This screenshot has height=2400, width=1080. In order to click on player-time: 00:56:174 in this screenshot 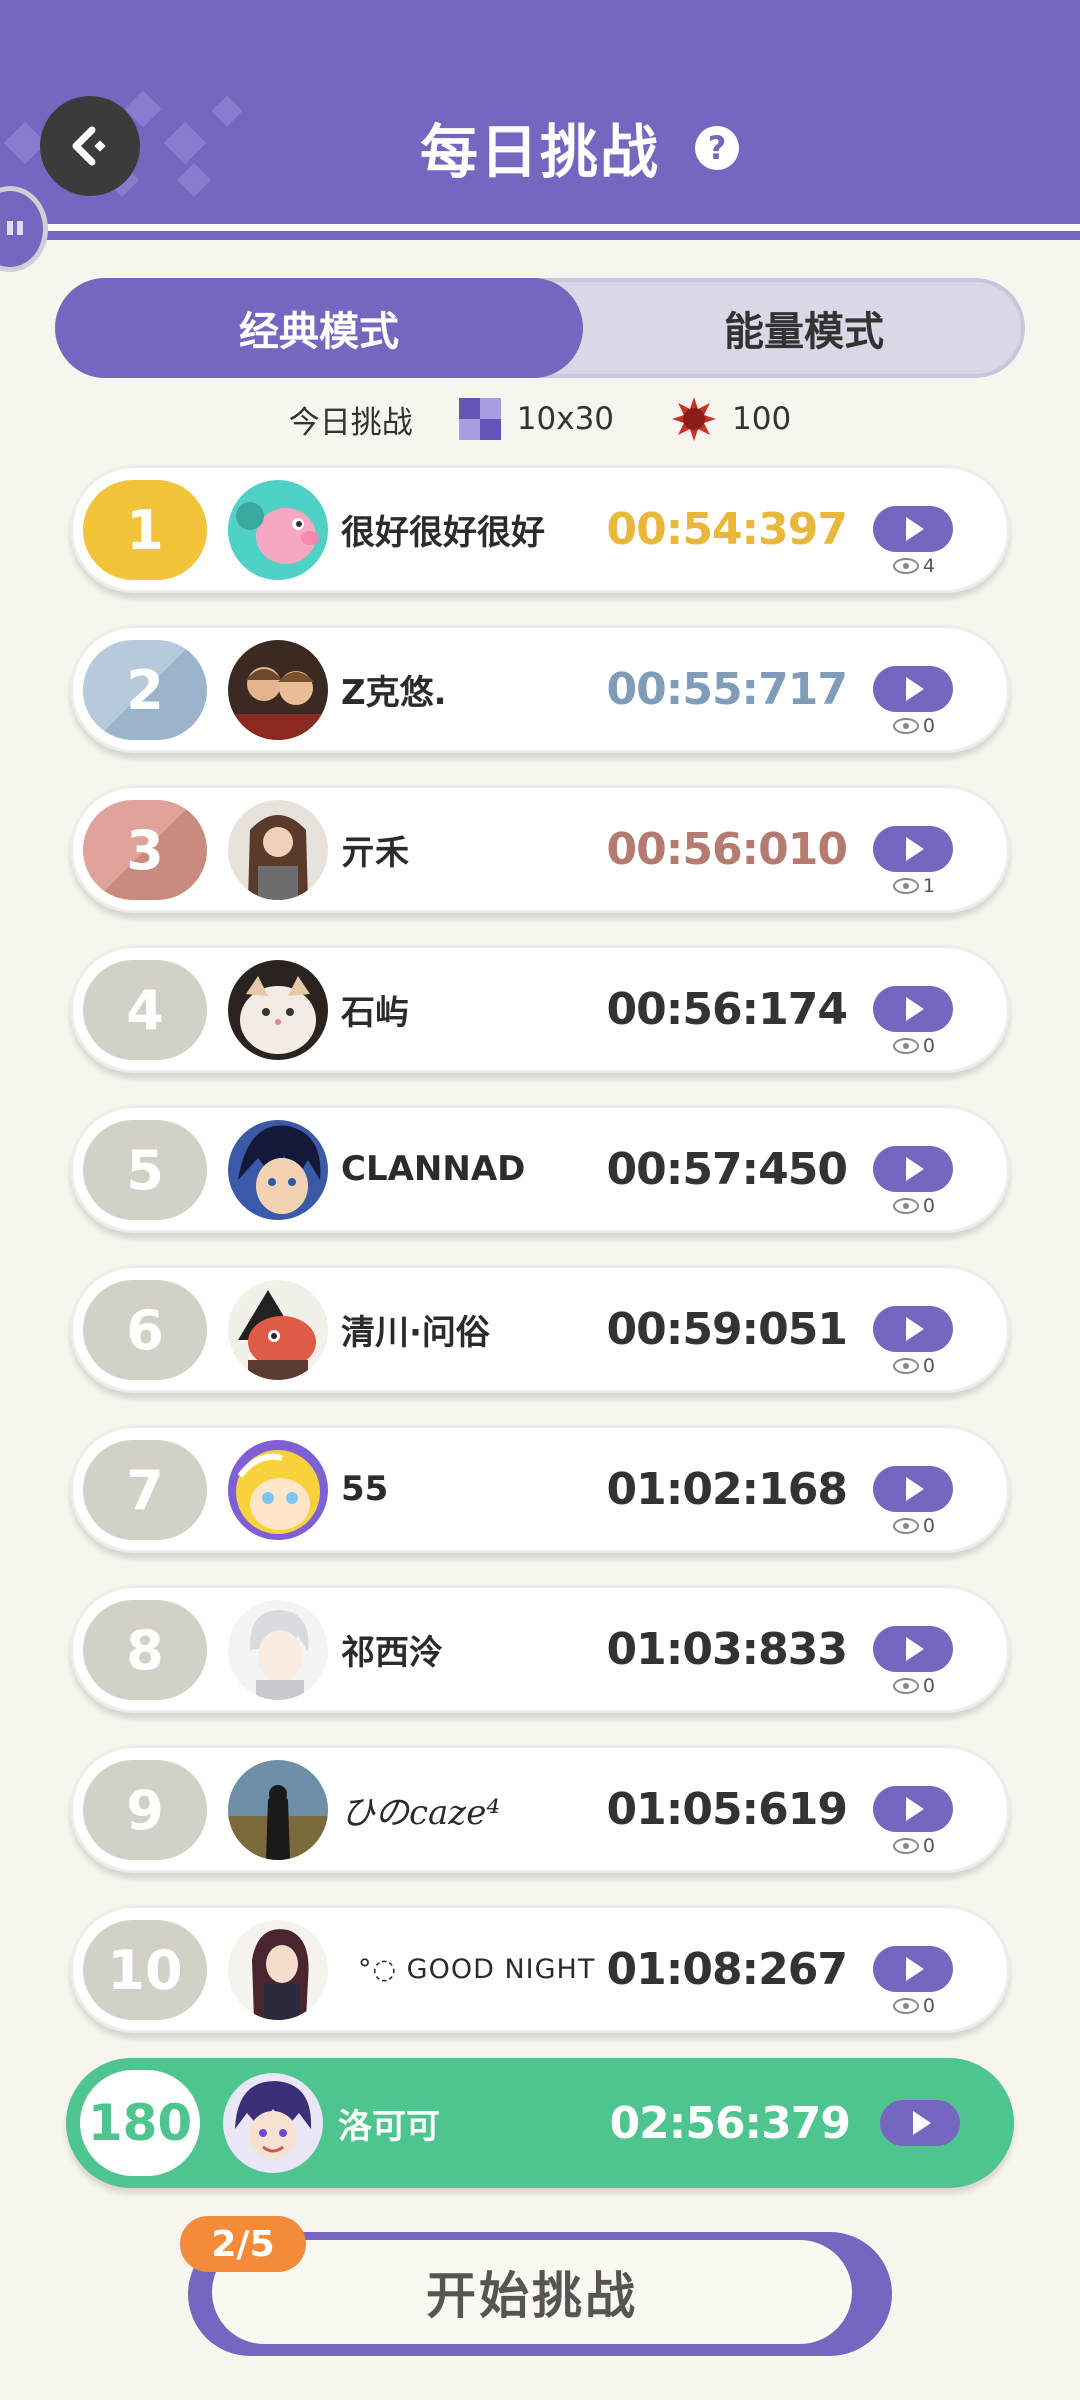, I will do `click(727, 1009)`.